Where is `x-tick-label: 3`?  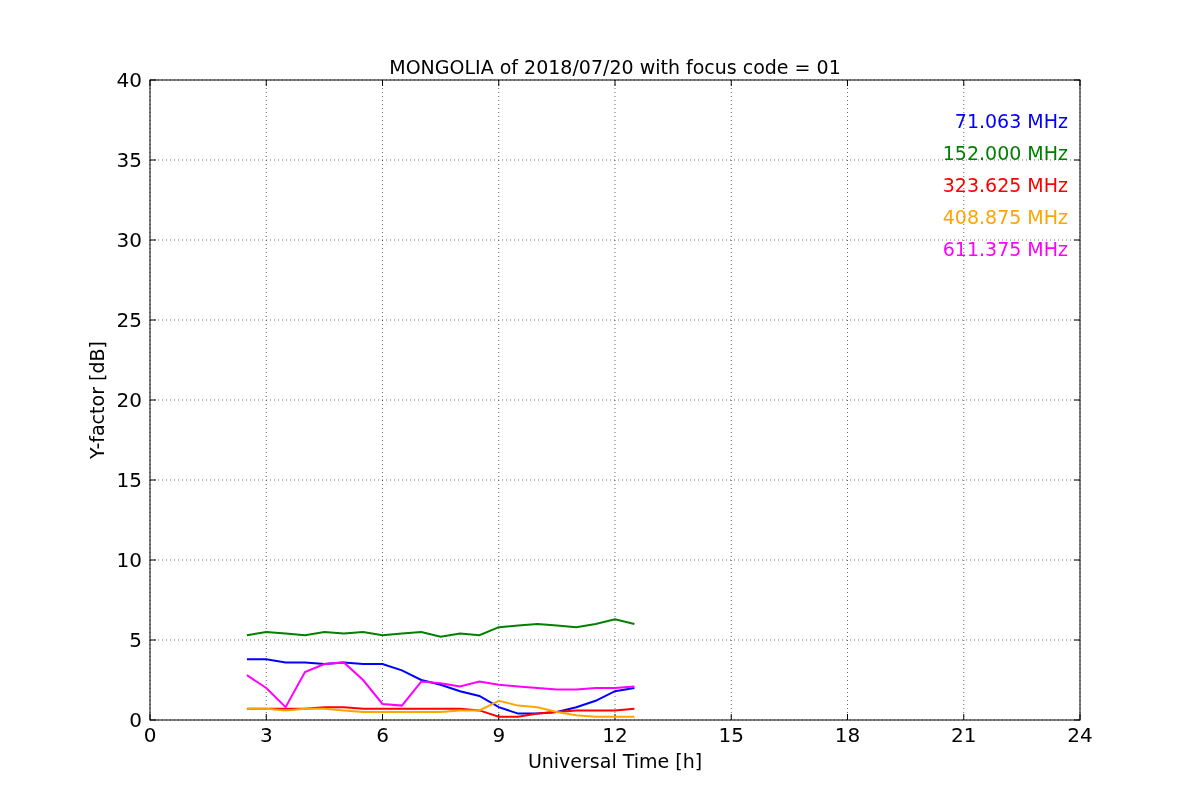
x-tick-label: 3 is located at coordinates (266, 735).